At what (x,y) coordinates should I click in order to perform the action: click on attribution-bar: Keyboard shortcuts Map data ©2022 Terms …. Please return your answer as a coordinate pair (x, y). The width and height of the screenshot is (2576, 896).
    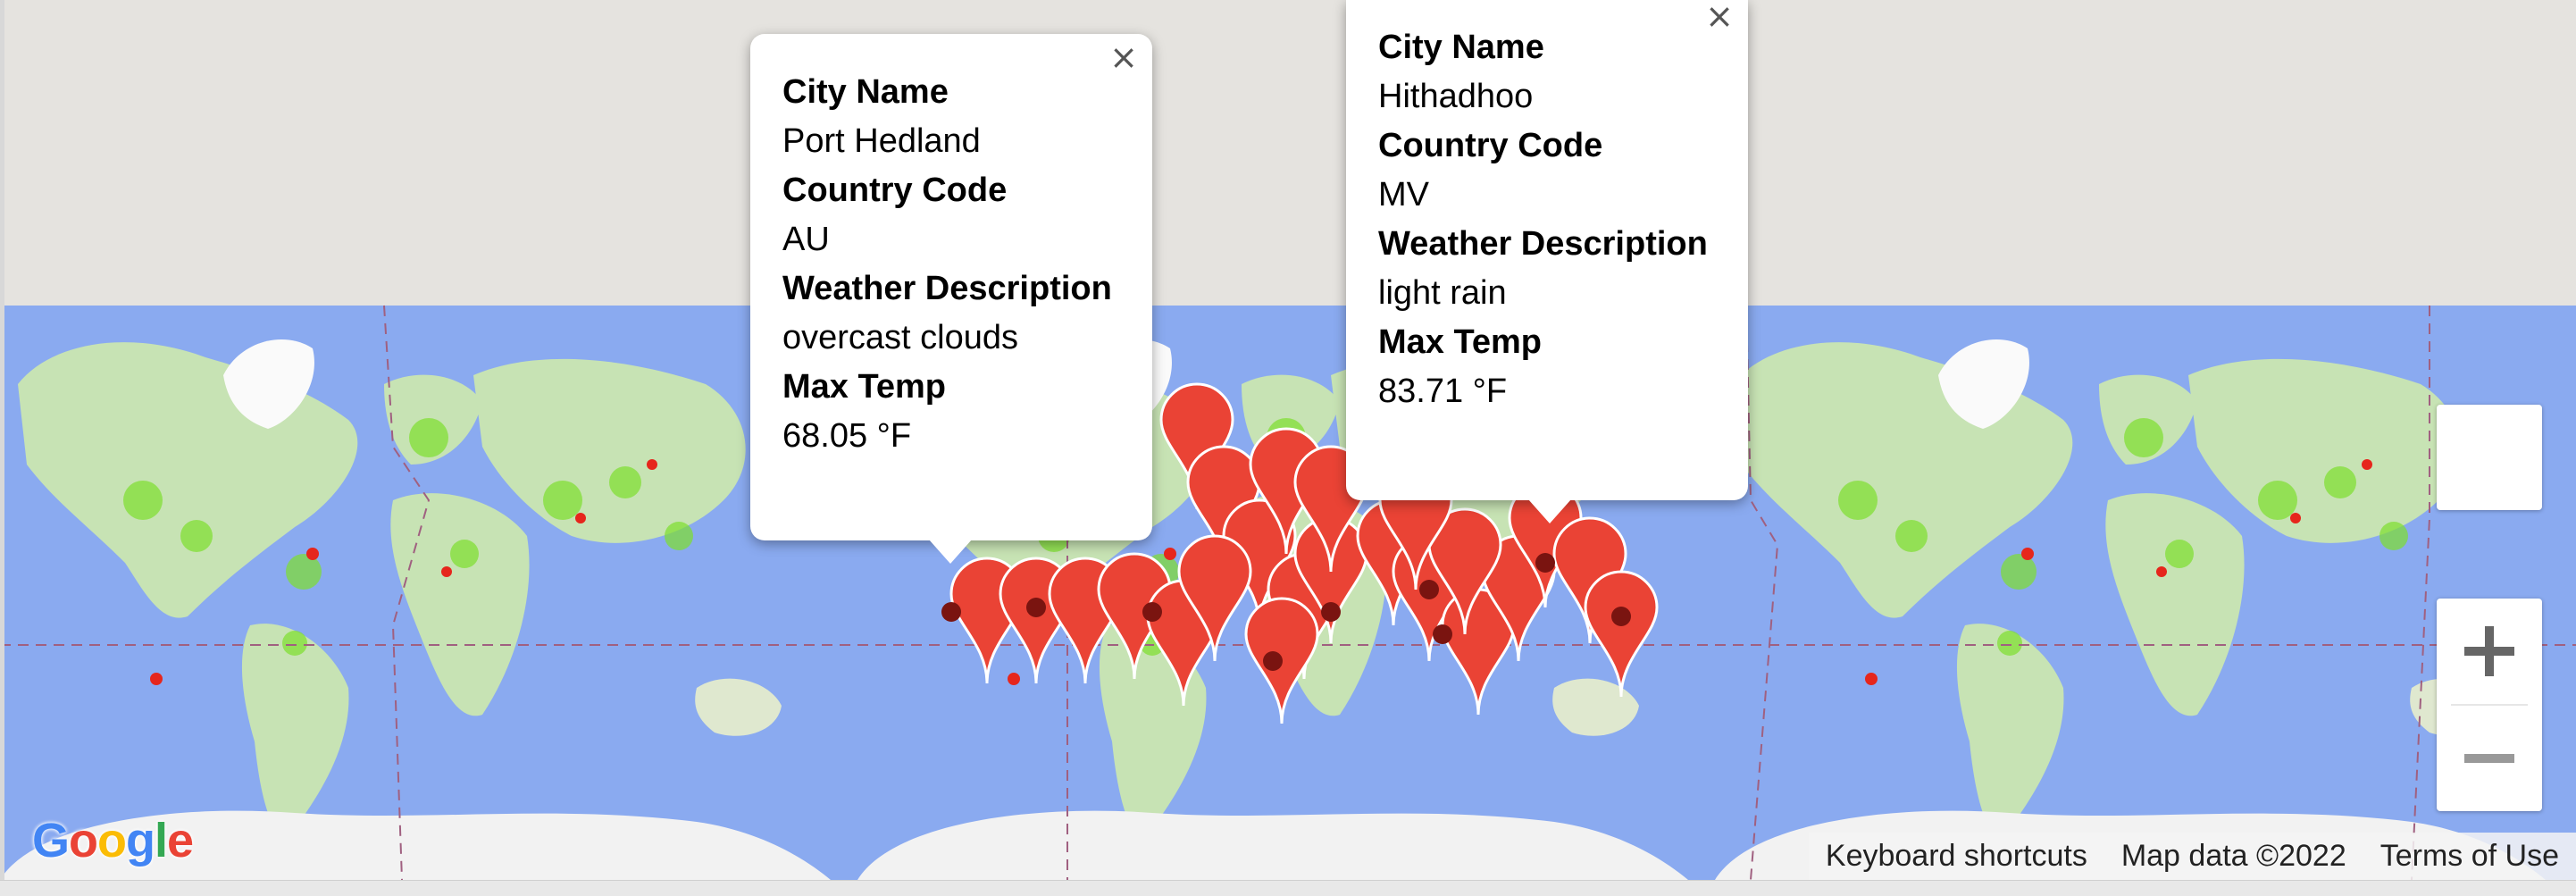
    Looking at the image, I should click on (2192, 856).